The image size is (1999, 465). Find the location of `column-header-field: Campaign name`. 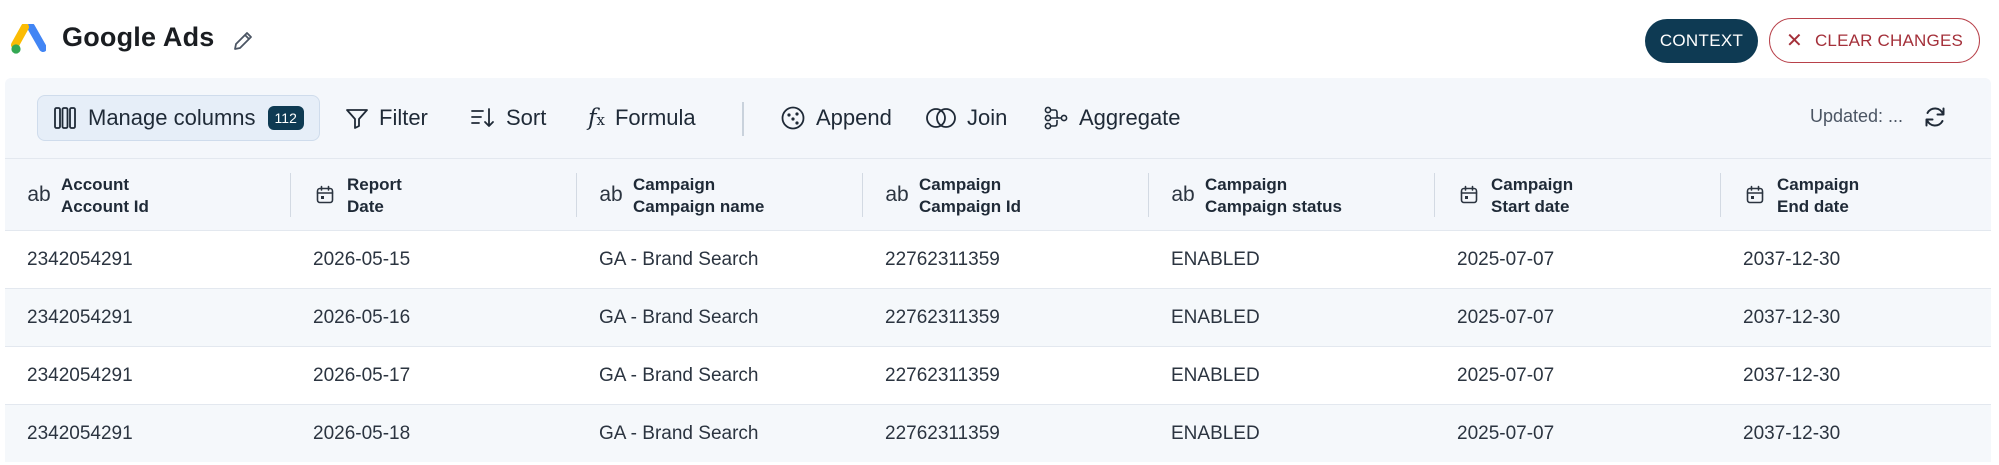

column-header-field: Campaign name is located at coordinates (699, 206).